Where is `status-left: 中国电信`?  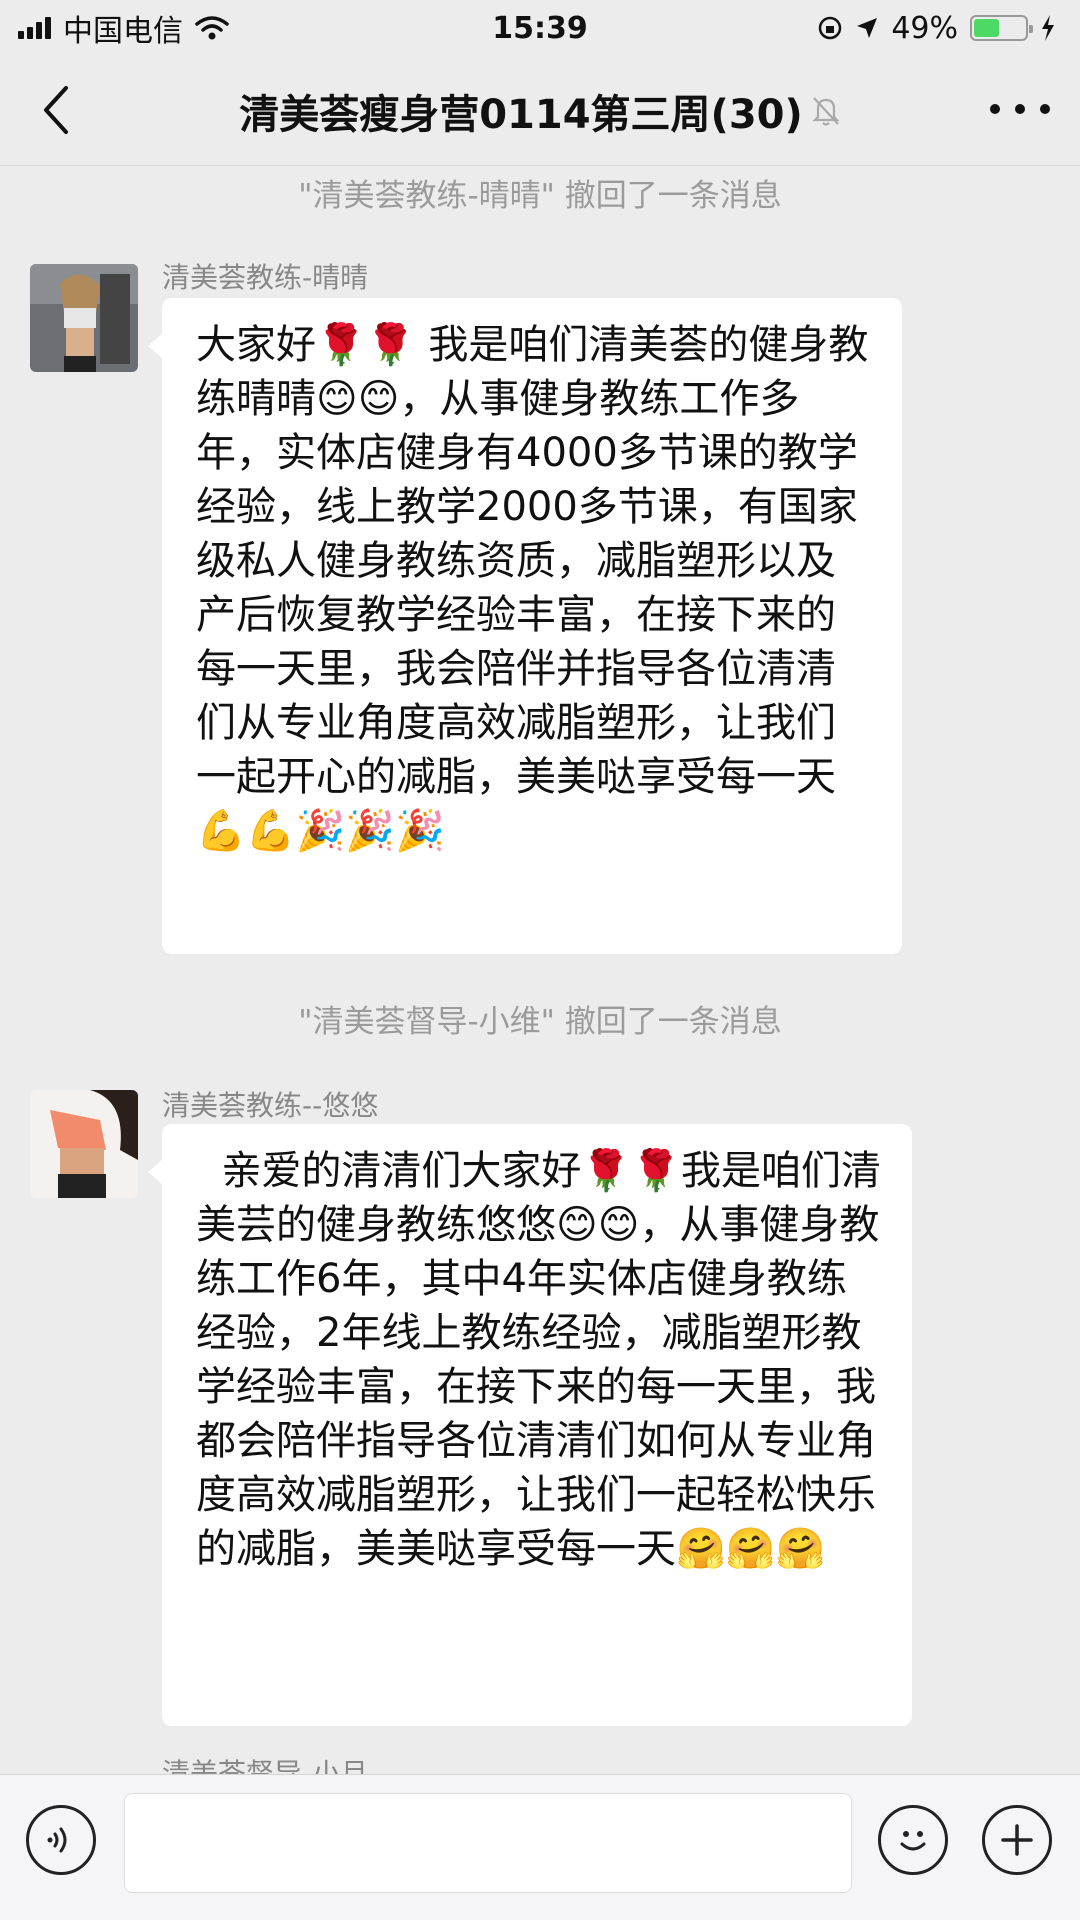
status-left: 中国电信 is located at coordinates (123, 28).